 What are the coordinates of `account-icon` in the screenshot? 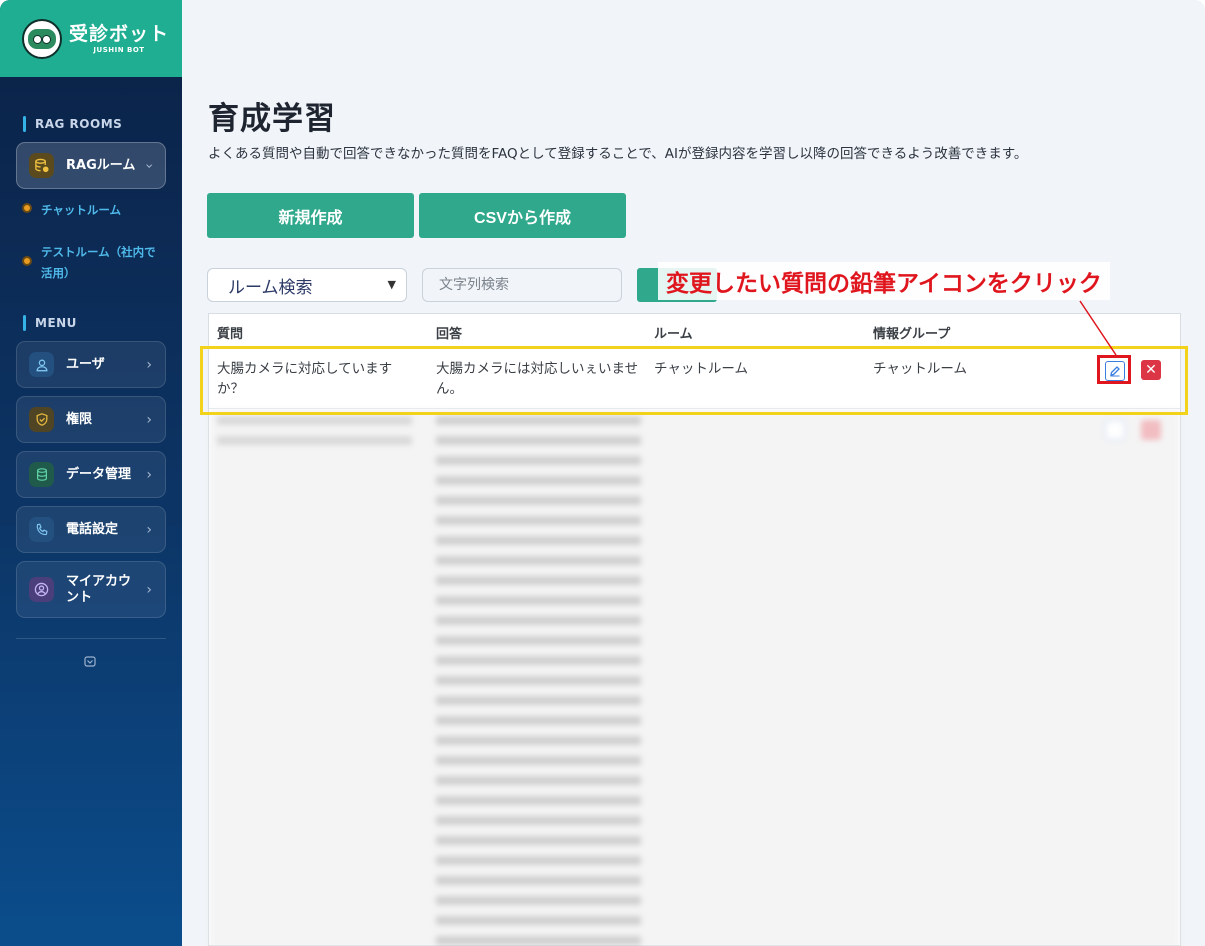 It's located at (41, 589).